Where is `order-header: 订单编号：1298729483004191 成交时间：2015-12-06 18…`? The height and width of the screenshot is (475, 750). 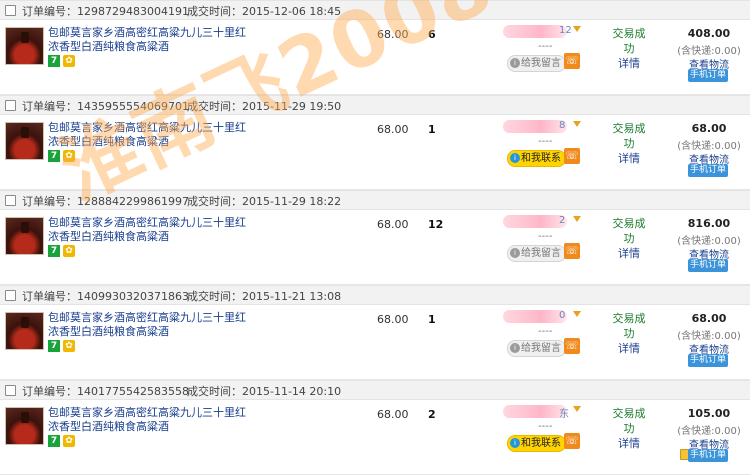
order-header: 订单编号：1298729483004191 成交时间：2015-12-06 18… is located at coordinates (375, 10).